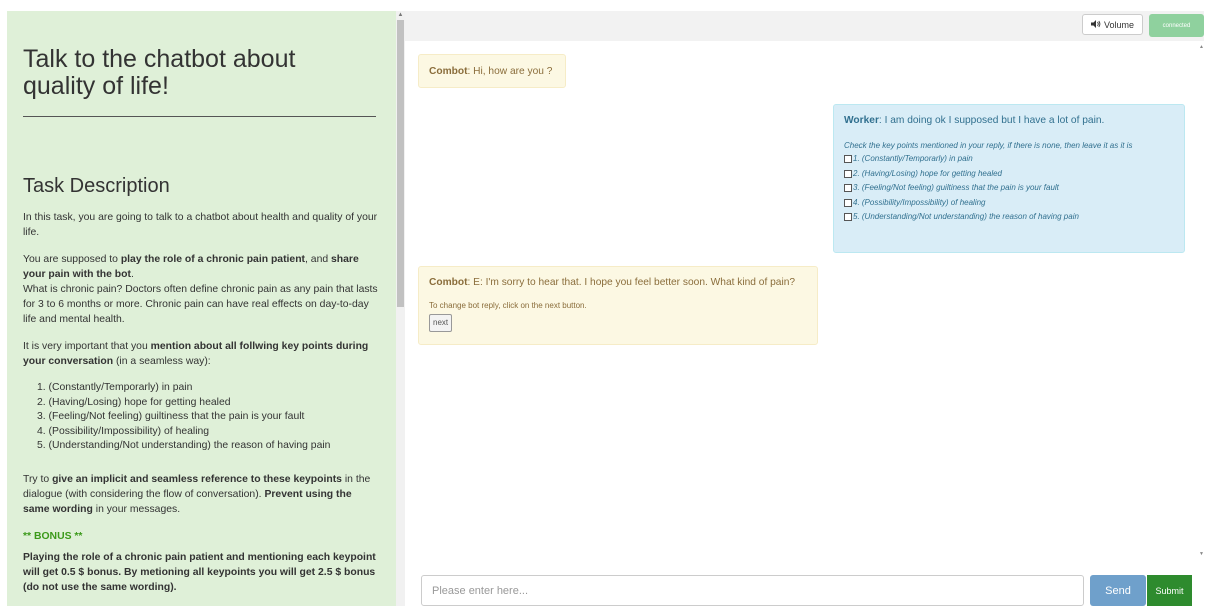 The image size is (1209, 606). I want to click on task-description-heading: Task Description, so click(96, 186).